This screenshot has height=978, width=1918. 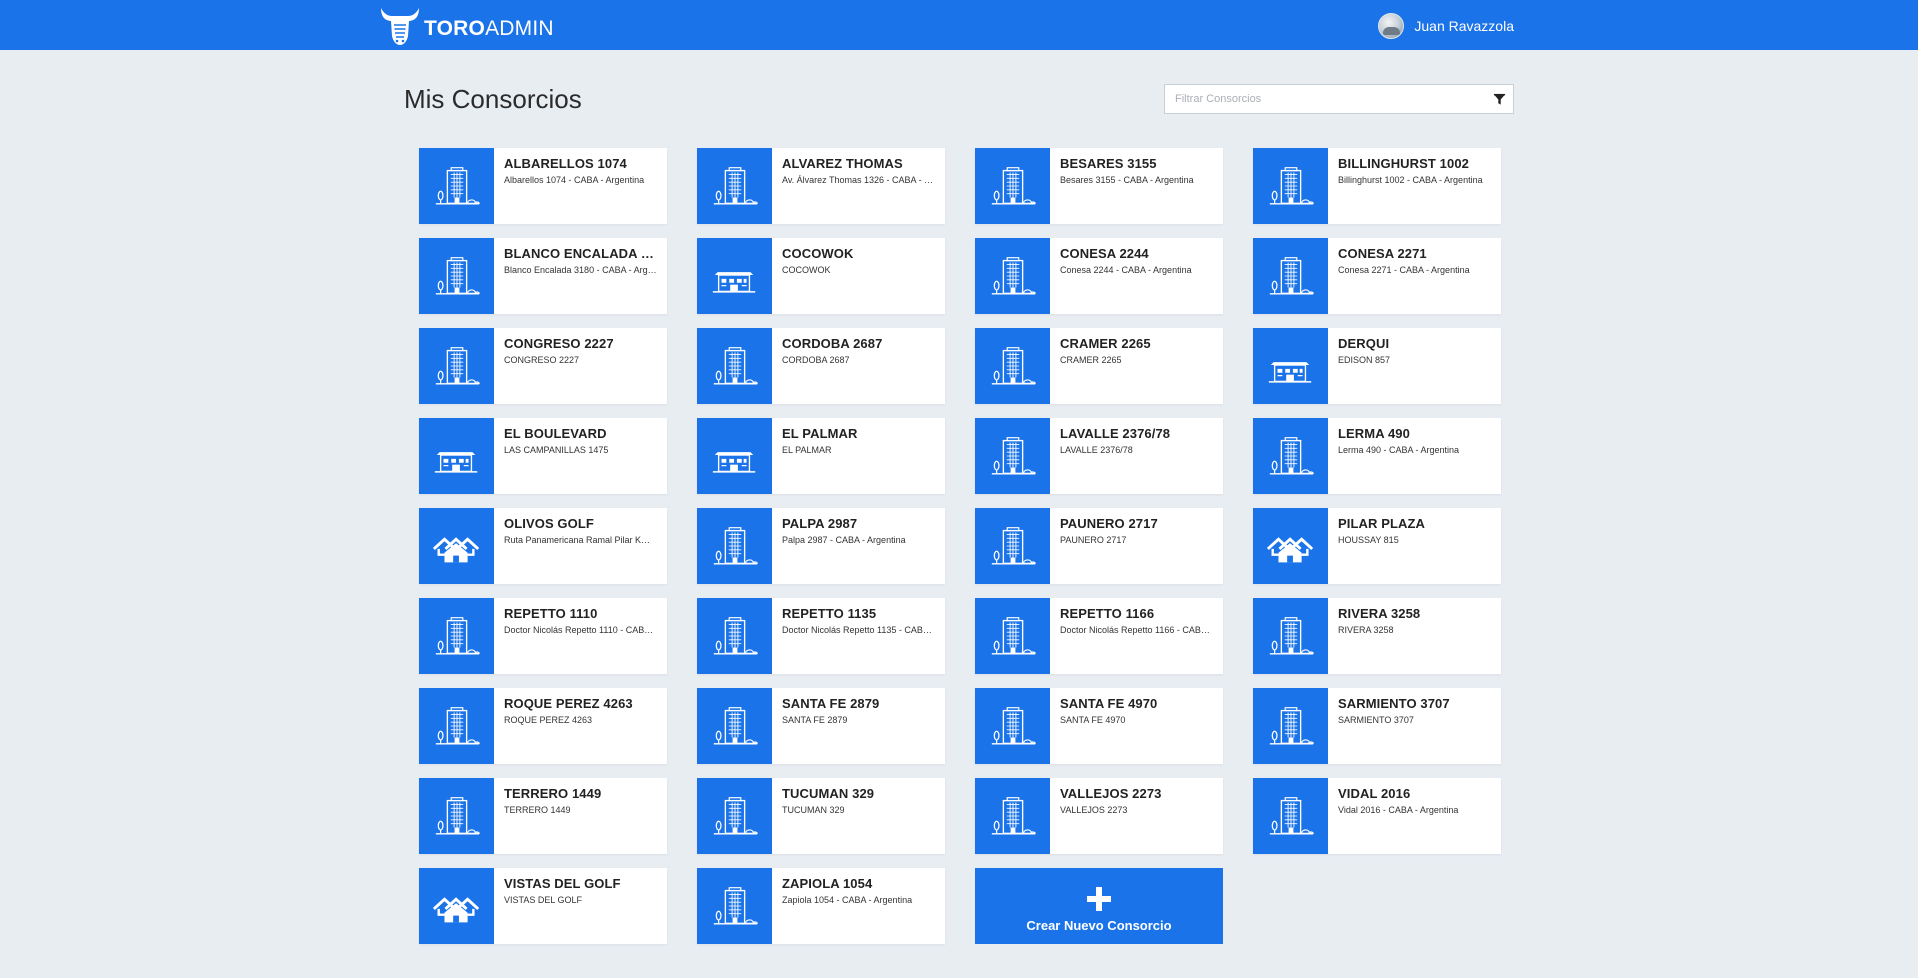 What do you see at coordinates (1414, 726) in the screenshot?
I see `card-body: SARMIENTO 3707 SARMIENTO 3707` at bounding box center [1414, 726].